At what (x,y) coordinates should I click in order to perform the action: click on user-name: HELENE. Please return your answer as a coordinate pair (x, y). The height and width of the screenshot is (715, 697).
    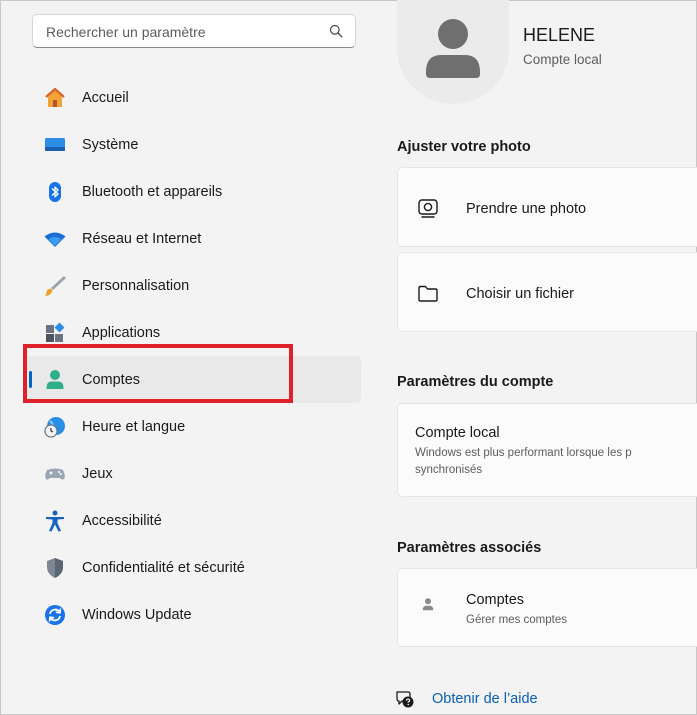
    Looking at the image, I should click on (559, 35).